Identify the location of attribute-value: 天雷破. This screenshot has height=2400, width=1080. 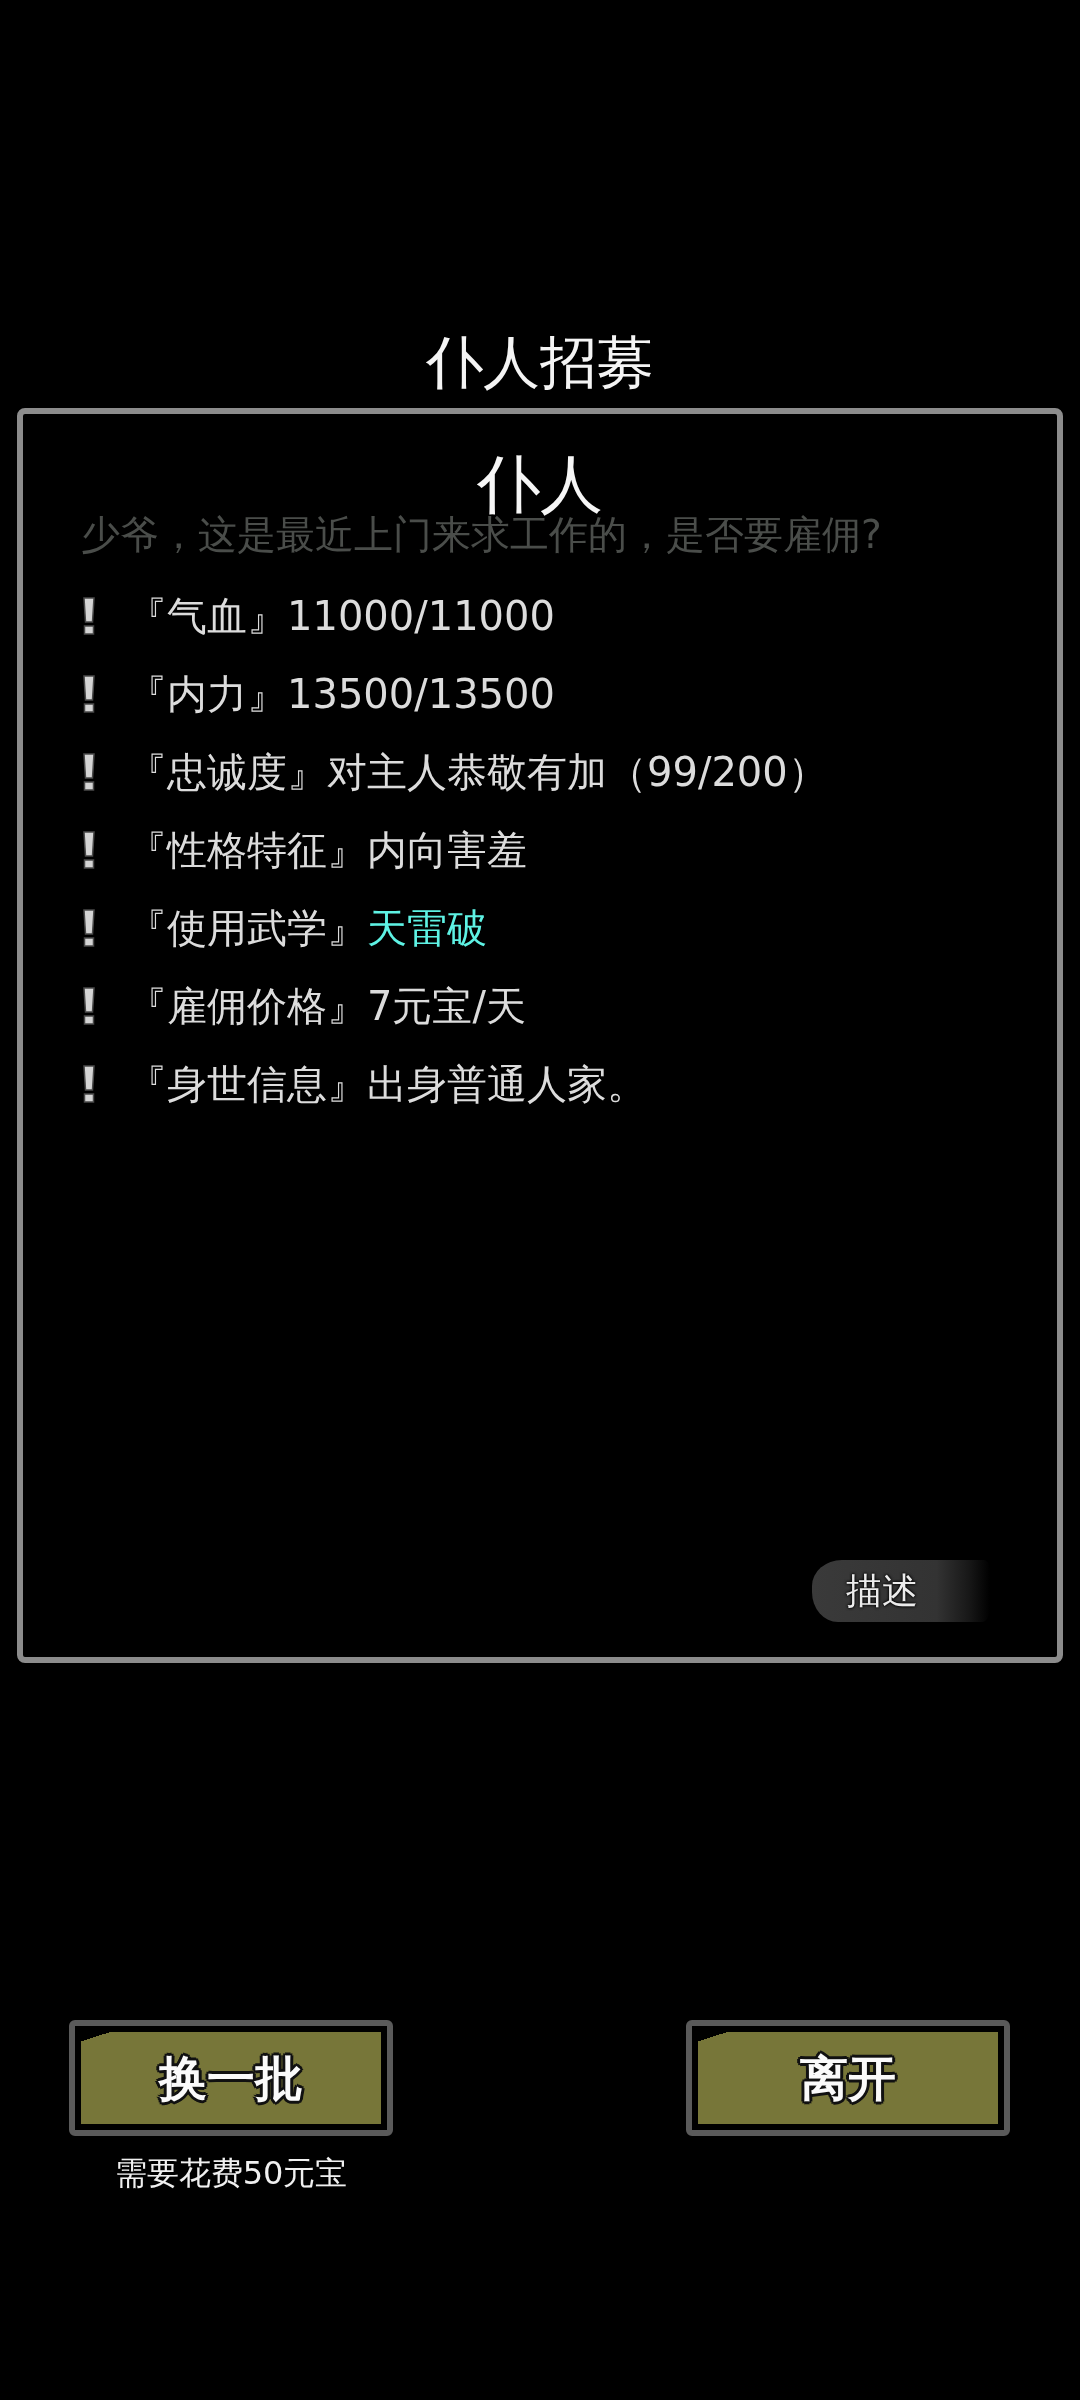
(427, 928).